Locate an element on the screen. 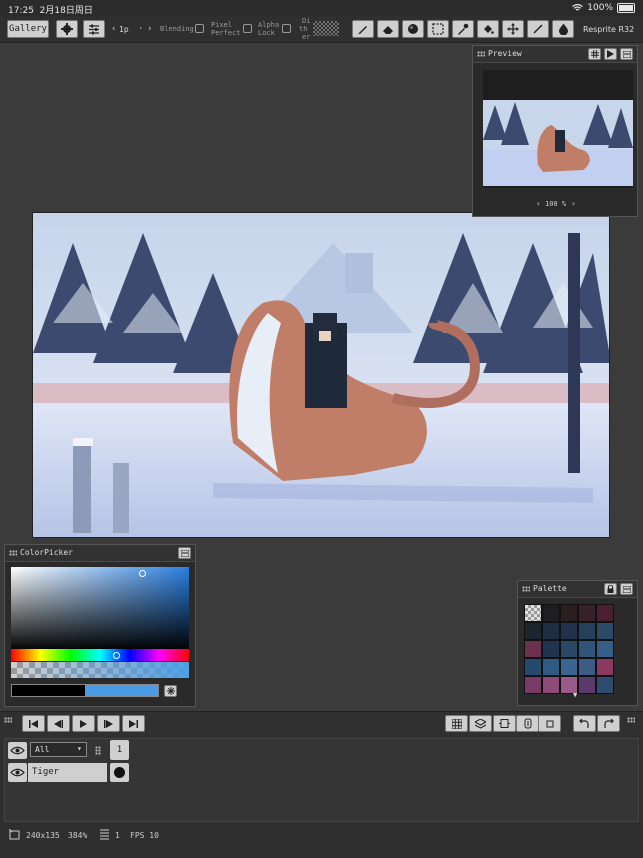 The width and height of the screenshot is (643, 858). current-color-swatch is located at coordinates (85, 690).